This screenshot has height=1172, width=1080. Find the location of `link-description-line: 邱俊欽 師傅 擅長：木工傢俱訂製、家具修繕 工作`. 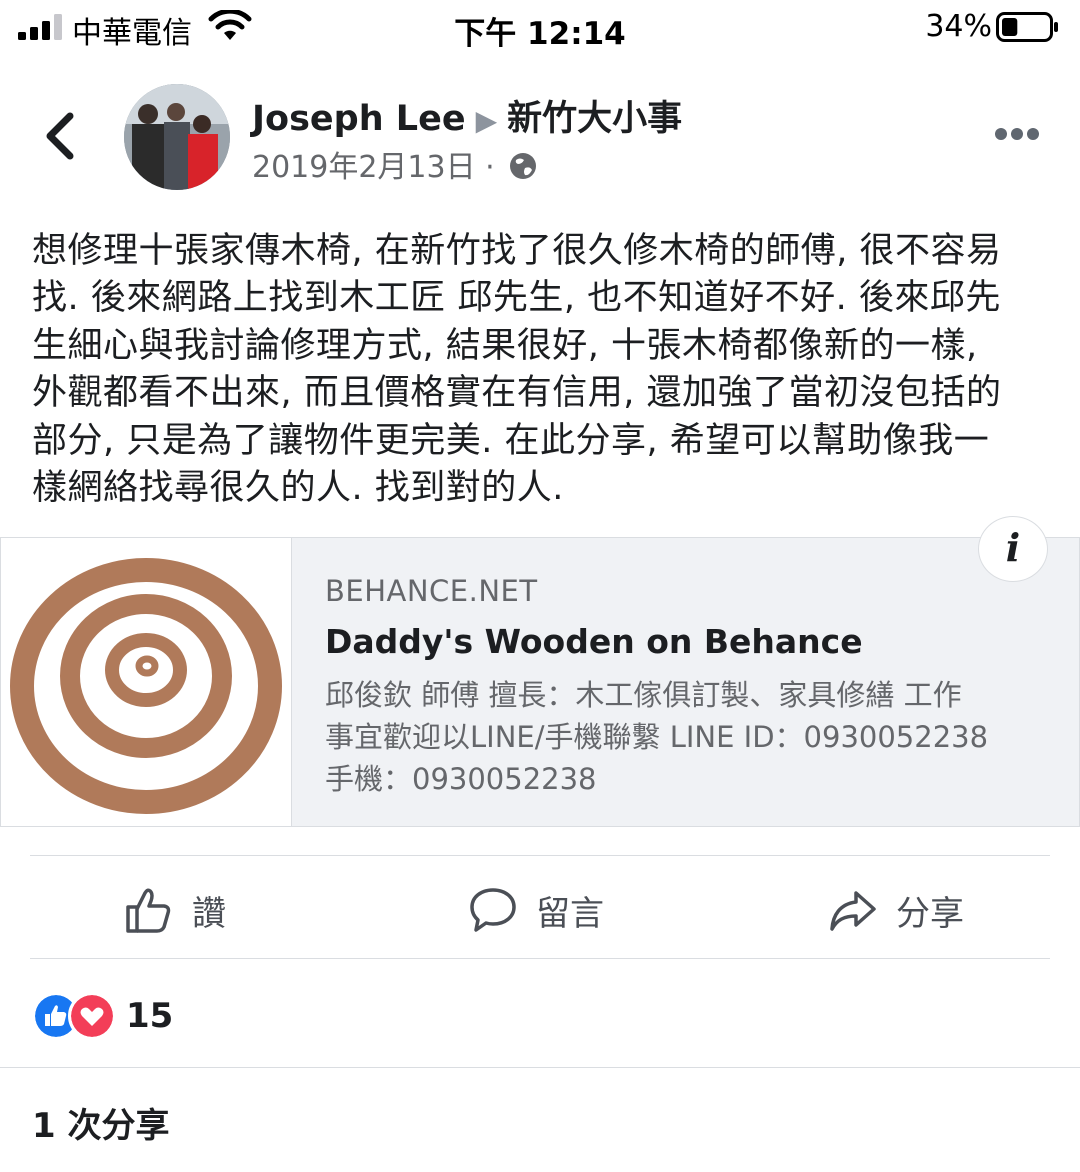

link-description-line: 邱俊欽 師傅 擅長：木工傢俱訂製、家具修繕 工作 is located at coordinates (643, 695).